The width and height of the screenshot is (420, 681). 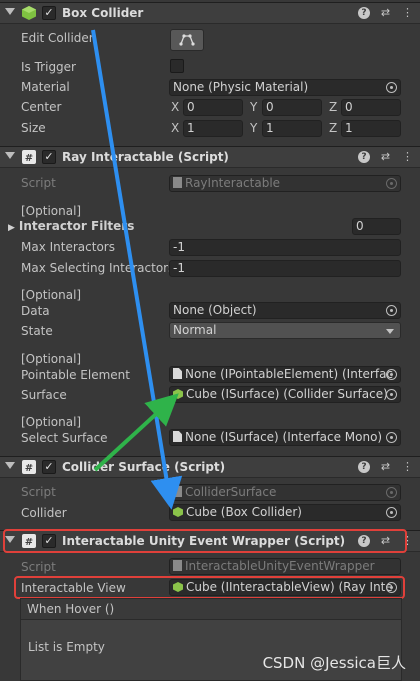 I want to click on foldout-arrow-icon: ▶, so click(x=11, y=228).